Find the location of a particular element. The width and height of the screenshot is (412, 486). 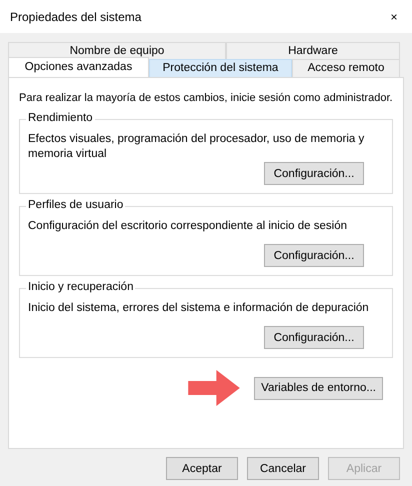

notice-text: Para realizar la mayoría de estos cambios, inicie sesión como administrador. is located at coordinates (206, 98).